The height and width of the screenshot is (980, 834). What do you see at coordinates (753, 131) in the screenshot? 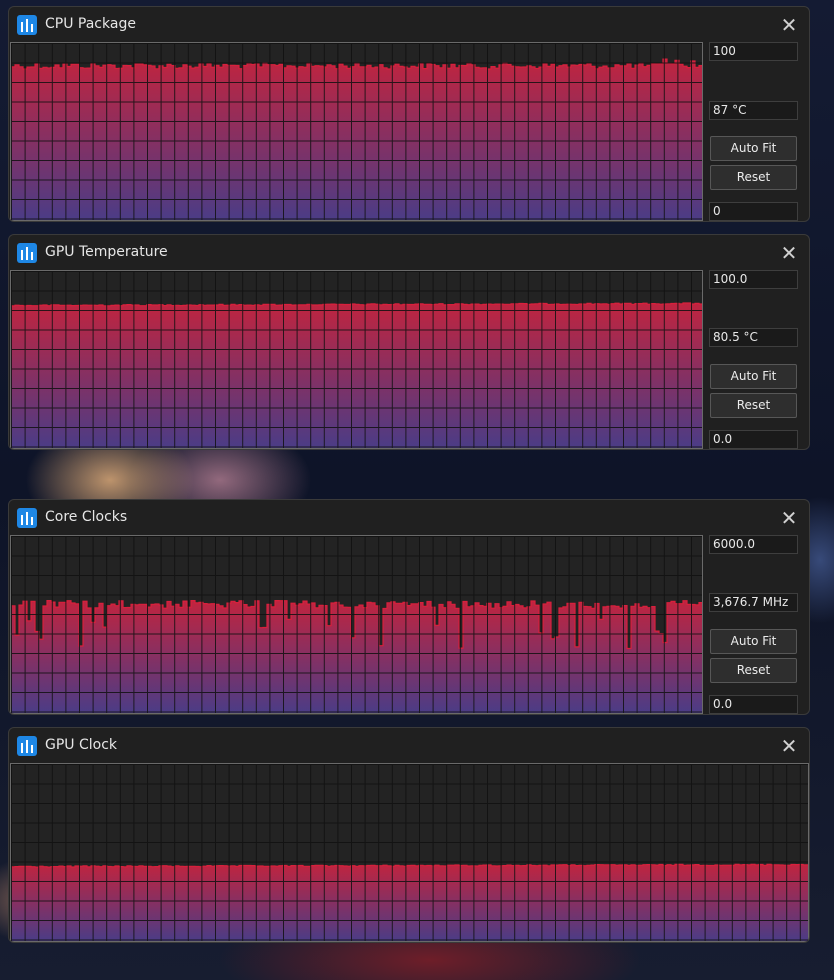
I see `graph-side-panel: 100 87 °C Auto Fit Reset 0` at bounding box center [753, 131].